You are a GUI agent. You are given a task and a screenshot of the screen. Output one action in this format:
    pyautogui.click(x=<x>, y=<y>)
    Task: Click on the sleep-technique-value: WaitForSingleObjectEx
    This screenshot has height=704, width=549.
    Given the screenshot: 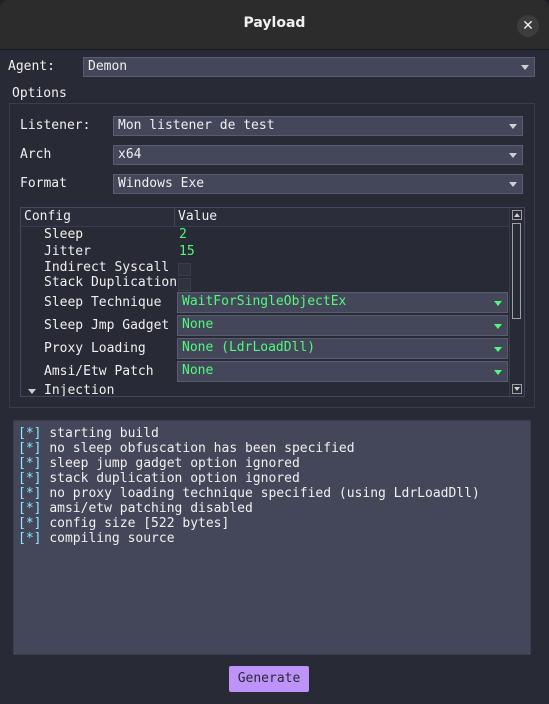 What is the action you would take?
    pyautogui.click(x=264, y=301)
    